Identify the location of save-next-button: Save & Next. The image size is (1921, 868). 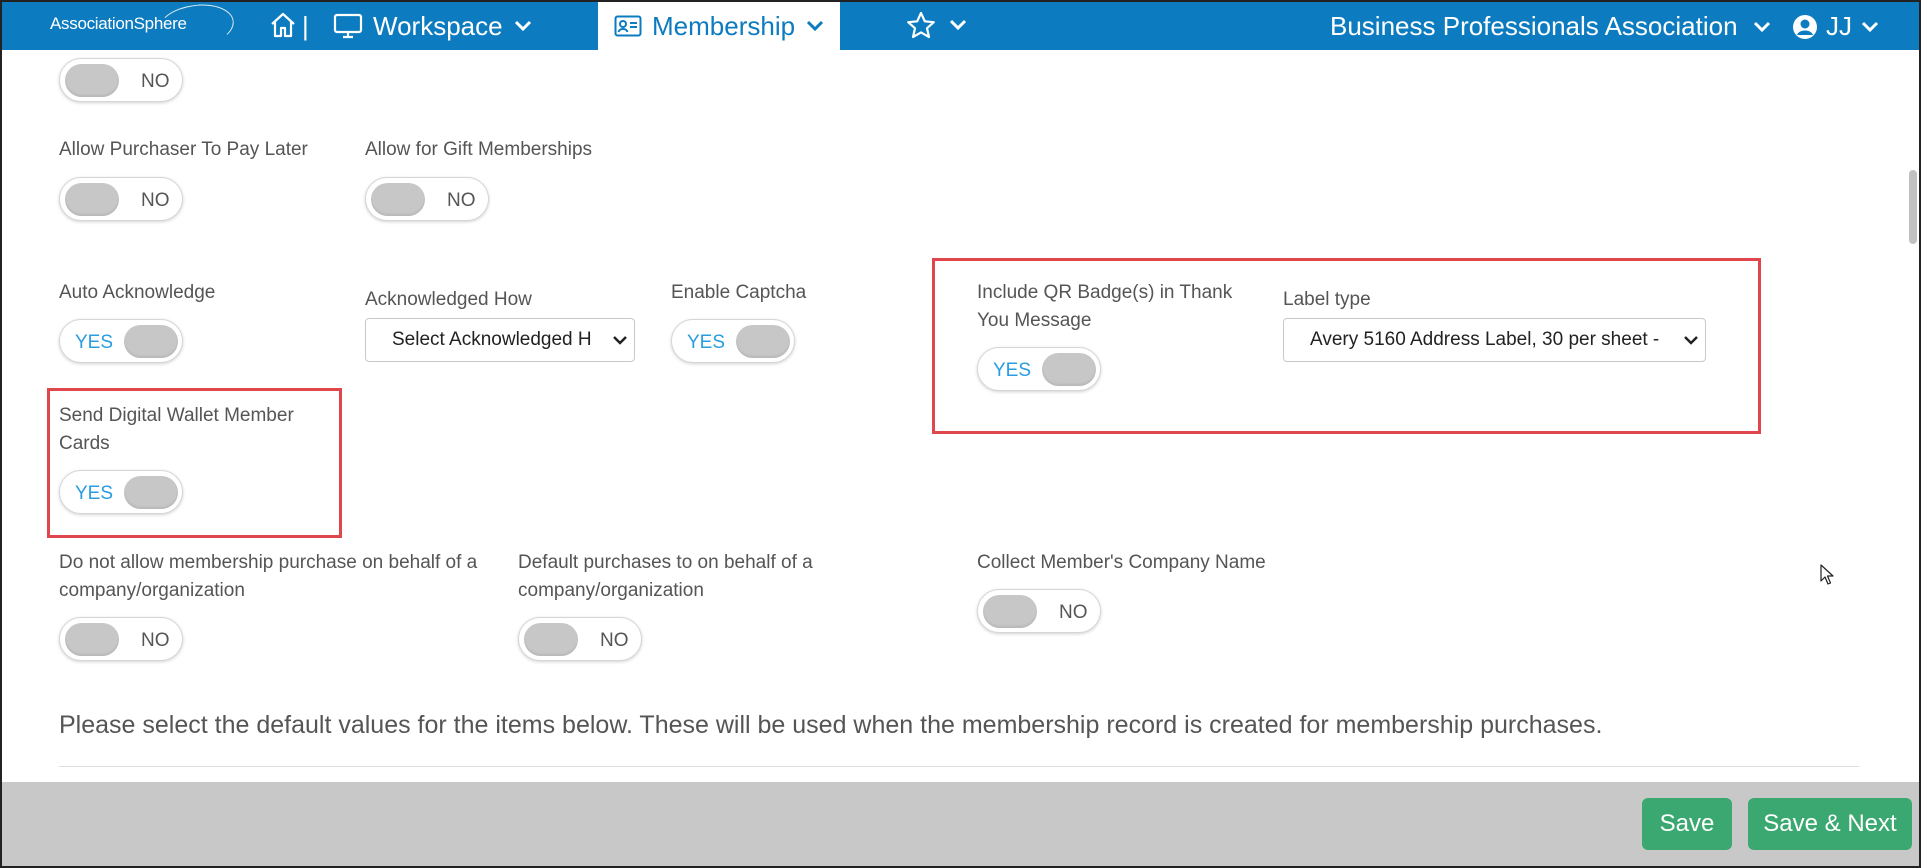
(1830, 824).